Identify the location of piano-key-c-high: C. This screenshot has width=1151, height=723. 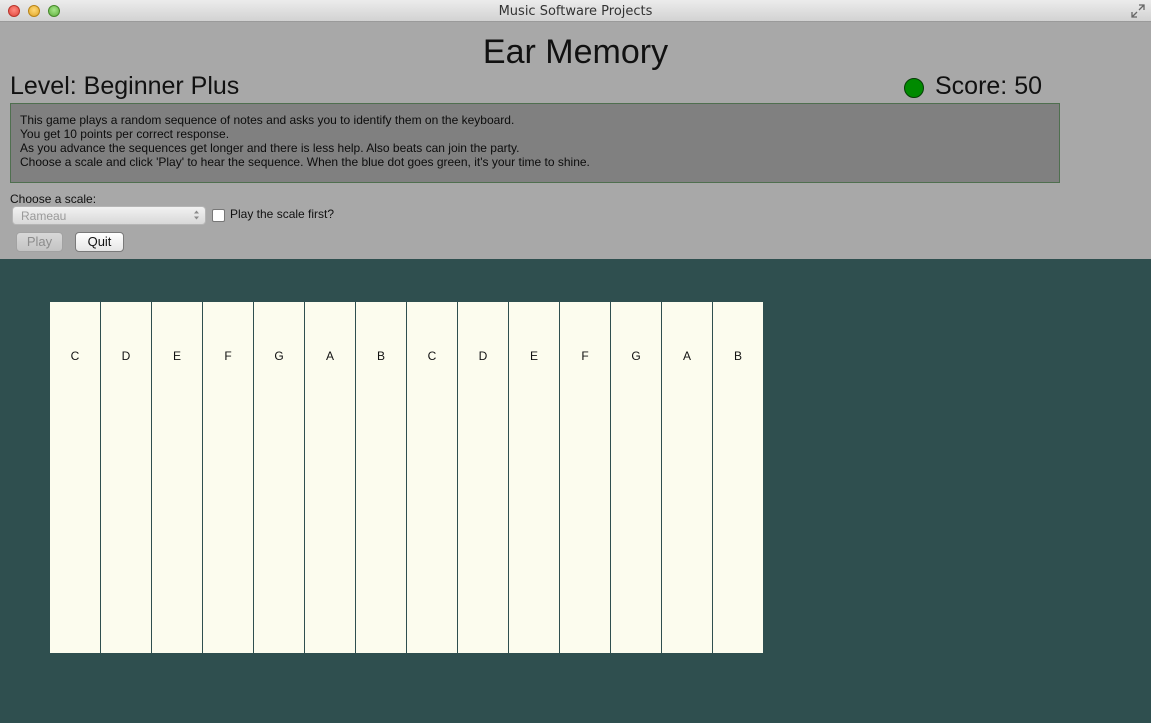
(432, 477).